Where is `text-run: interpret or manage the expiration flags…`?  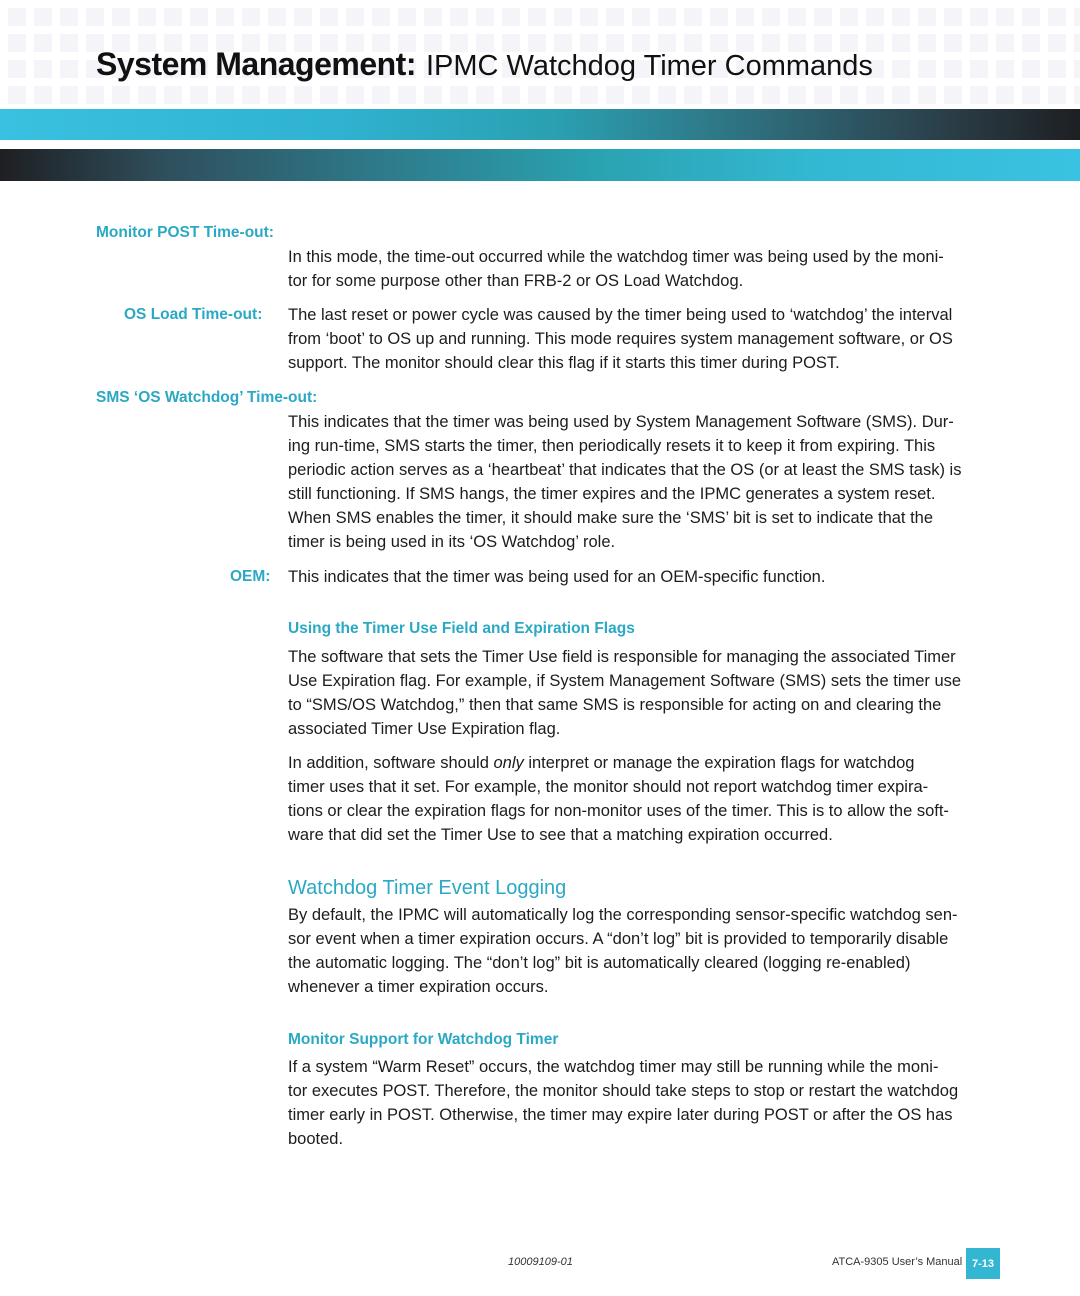
text-run: interpret or manage the expiration flags… is located at coordinates (719, 763).